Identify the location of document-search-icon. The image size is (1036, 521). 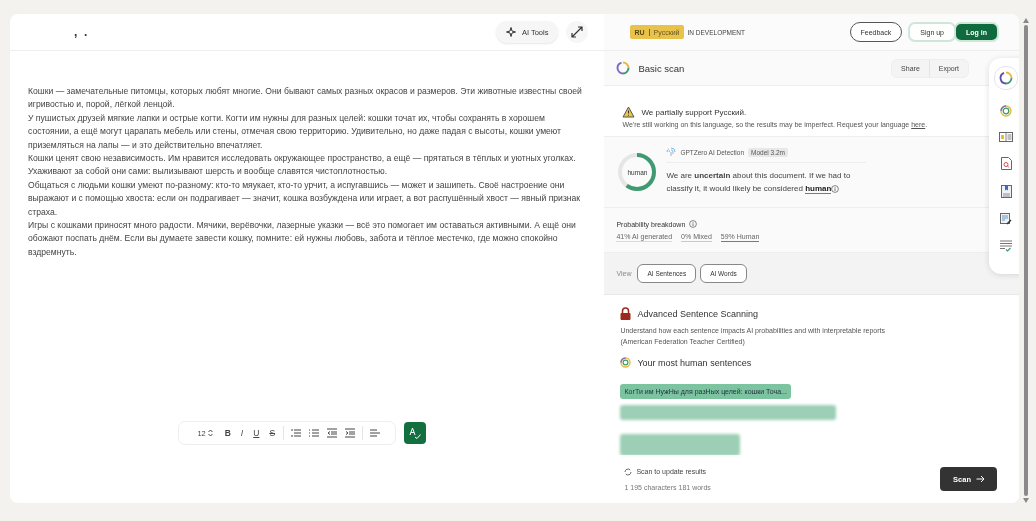
(1006, 163).